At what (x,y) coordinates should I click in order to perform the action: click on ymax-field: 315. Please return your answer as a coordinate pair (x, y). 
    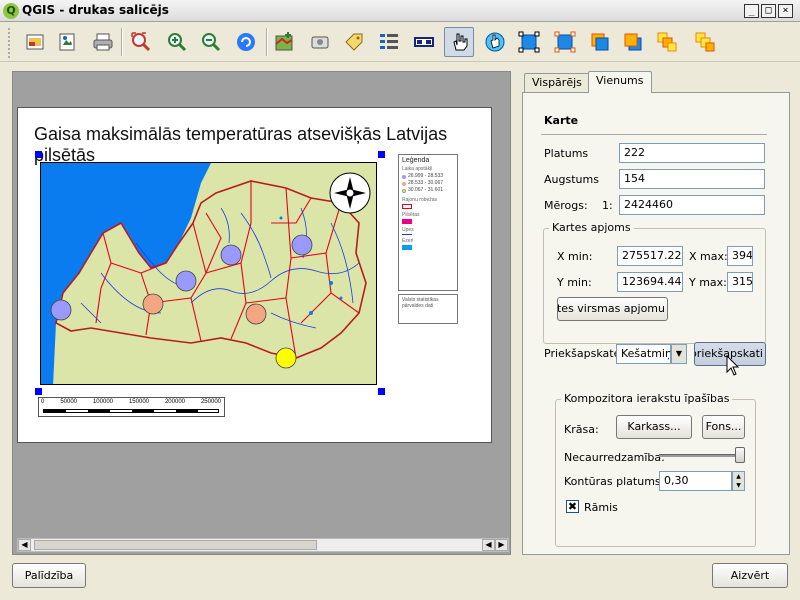
    Looking at the image, I should click on (740, 282).